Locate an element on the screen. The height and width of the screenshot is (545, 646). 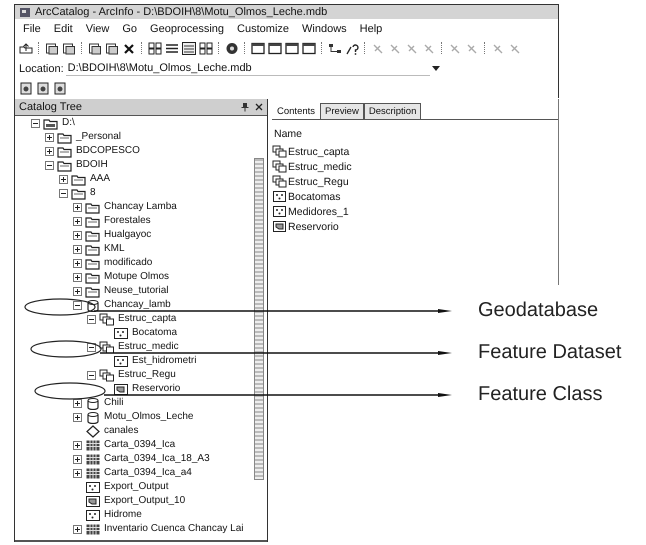
tree-item: Carta_0394_Ica_18_A3 is located at coordinates (157, 459).